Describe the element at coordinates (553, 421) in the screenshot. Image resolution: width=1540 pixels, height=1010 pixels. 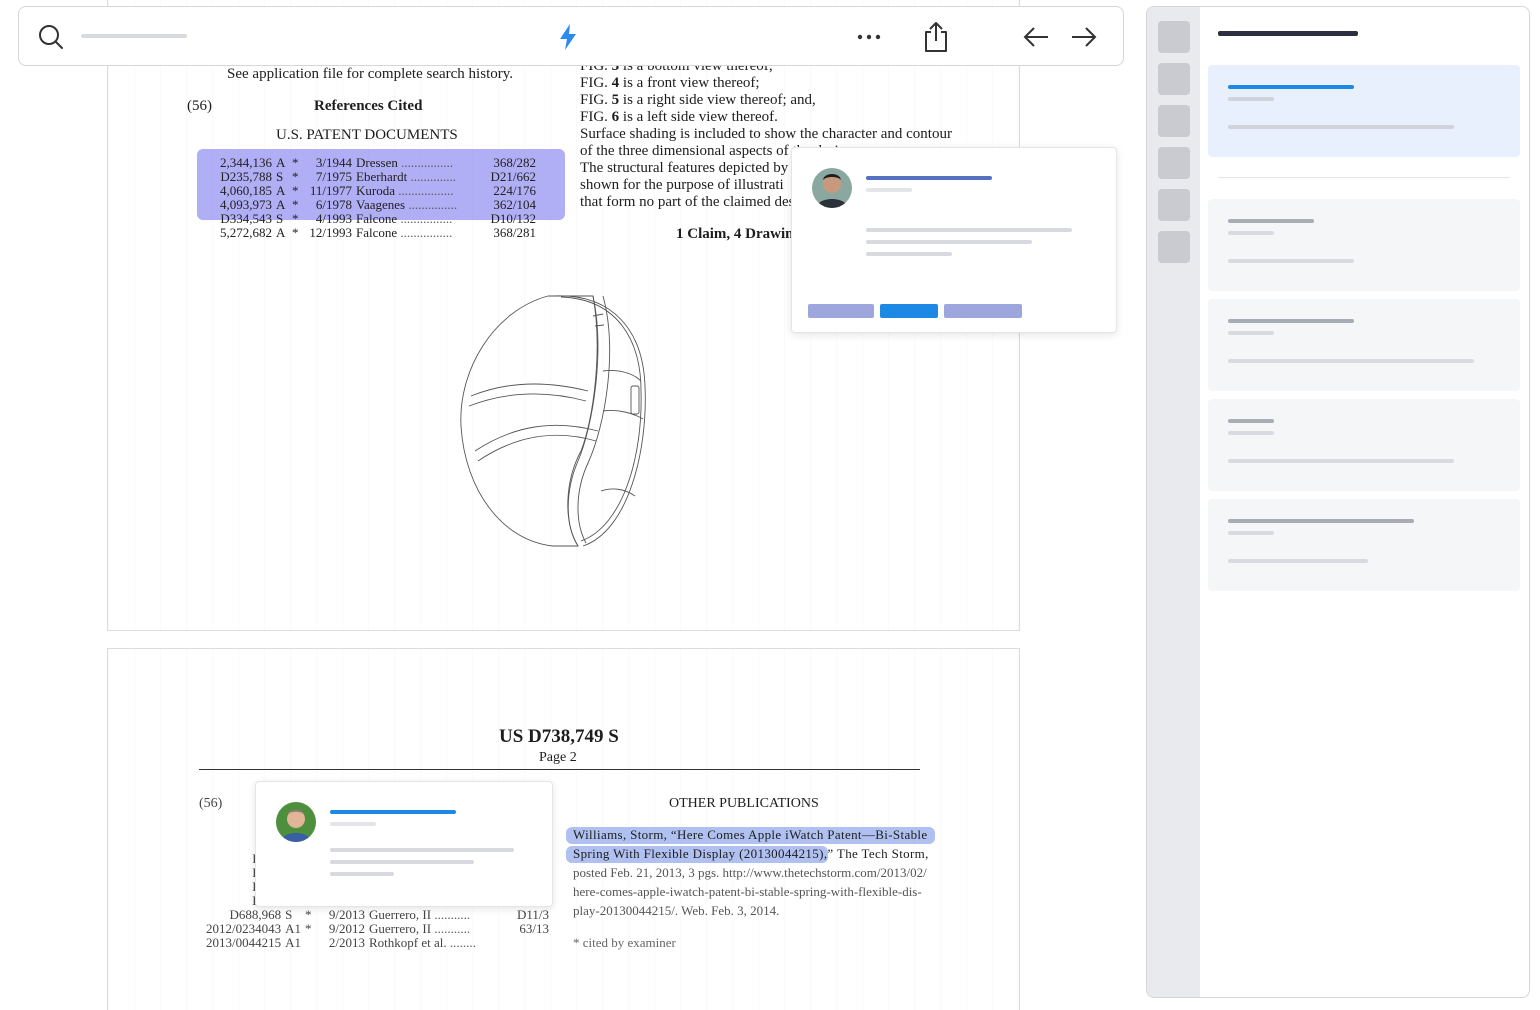
I see `design-drawing` at that location.